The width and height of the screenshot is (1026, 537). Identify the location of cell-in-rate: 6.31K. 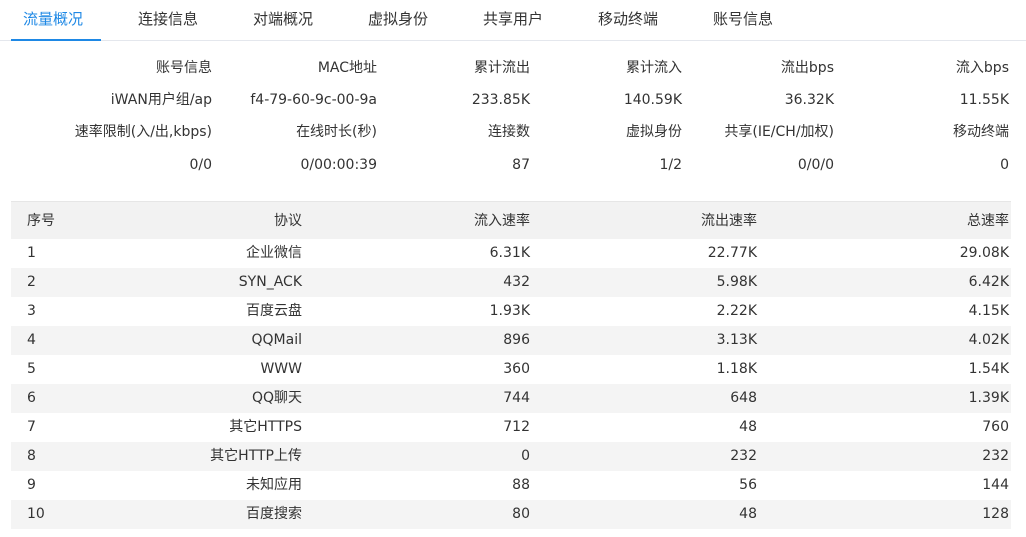
(509, 253).